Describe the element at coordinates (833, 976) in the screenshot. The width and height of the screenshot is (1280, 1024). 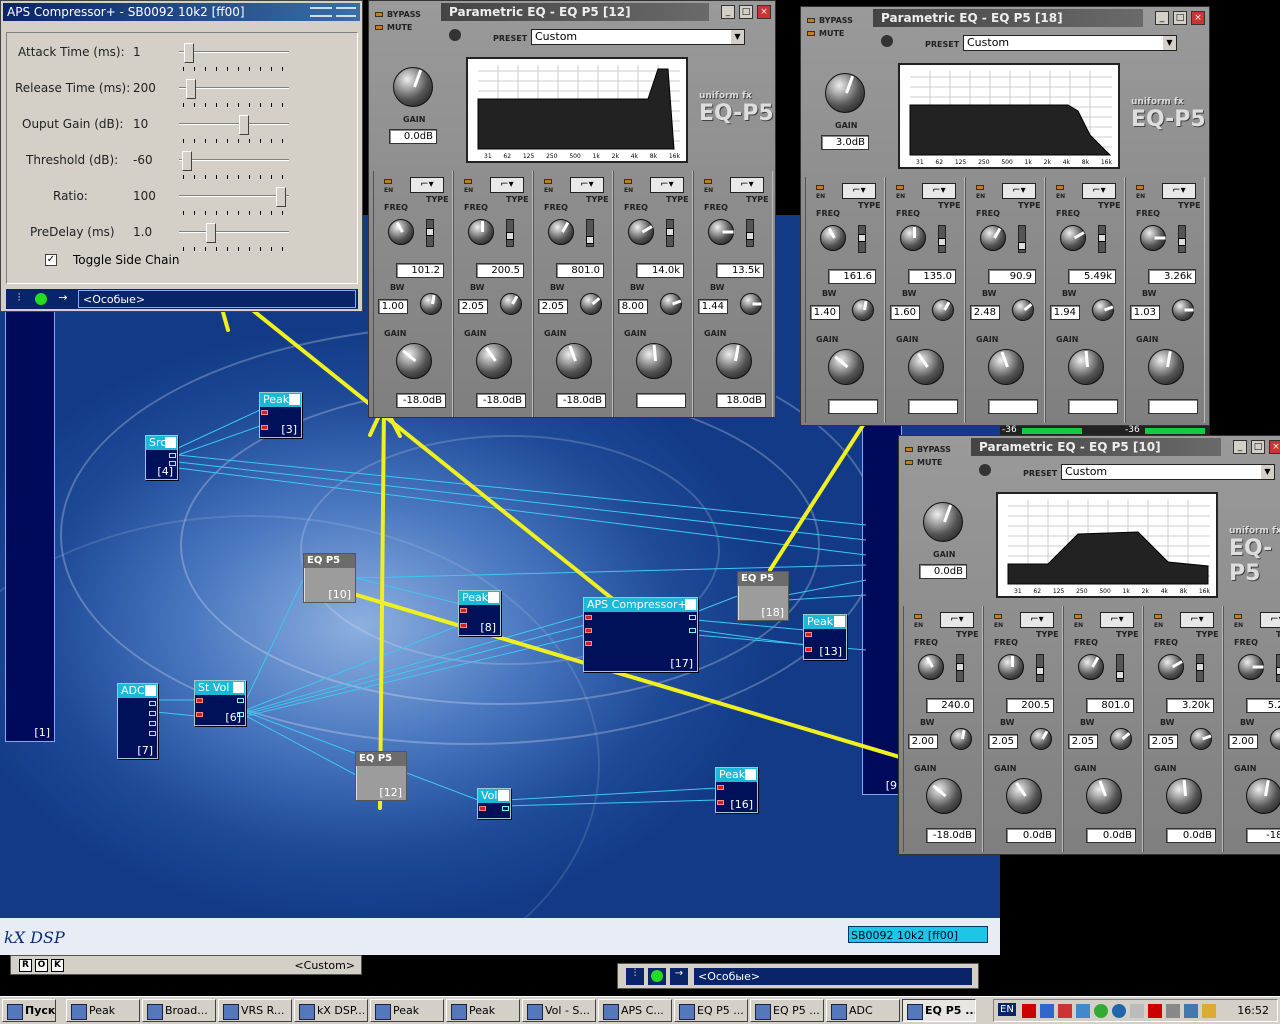
I see `preset-text: <Особые>` at that location.